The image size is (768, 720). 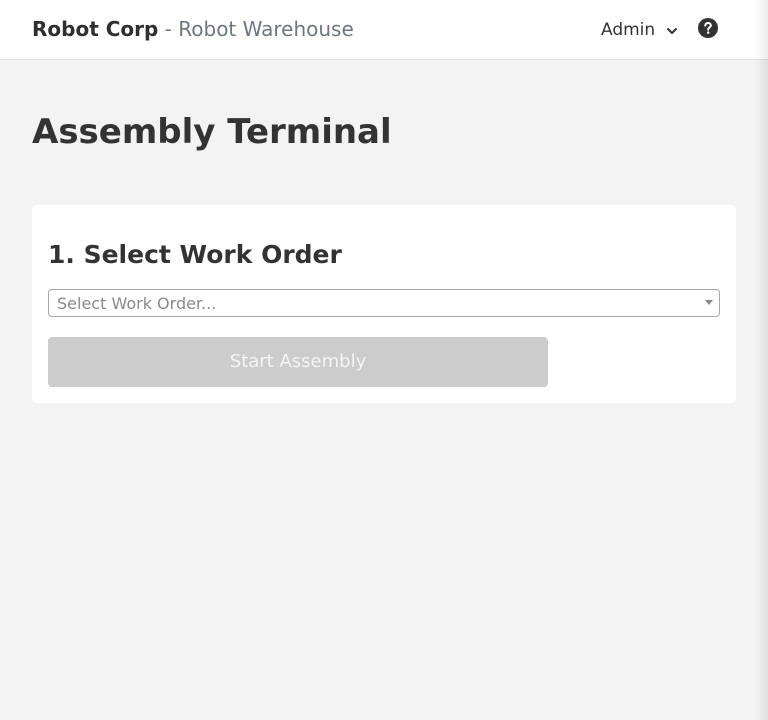 I want to click on page-title: Assembly Terminal, so click(x=212, y=132).